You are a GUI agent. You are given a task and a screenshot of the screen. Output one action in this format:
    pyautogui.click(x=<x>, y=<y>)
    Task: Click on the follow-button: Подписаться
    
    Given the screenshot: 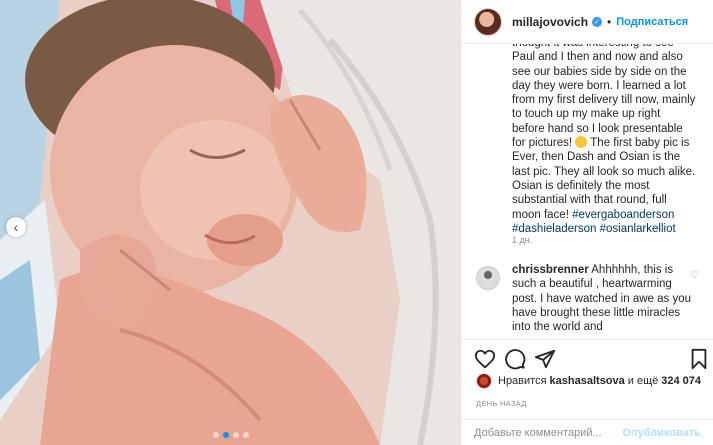 What is the action you would take?
    pyautogui.click(x=652, y=22)
    